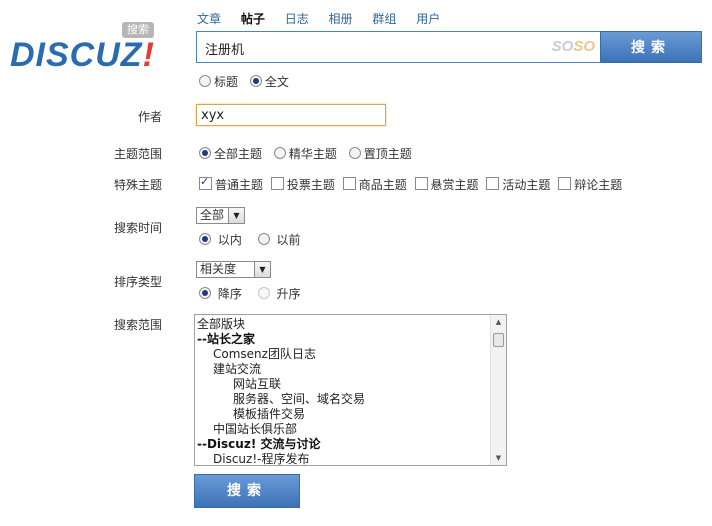 The width and height of the screenshot is (712, 526). I want to click on radio-topic-all, so click(205, 153).